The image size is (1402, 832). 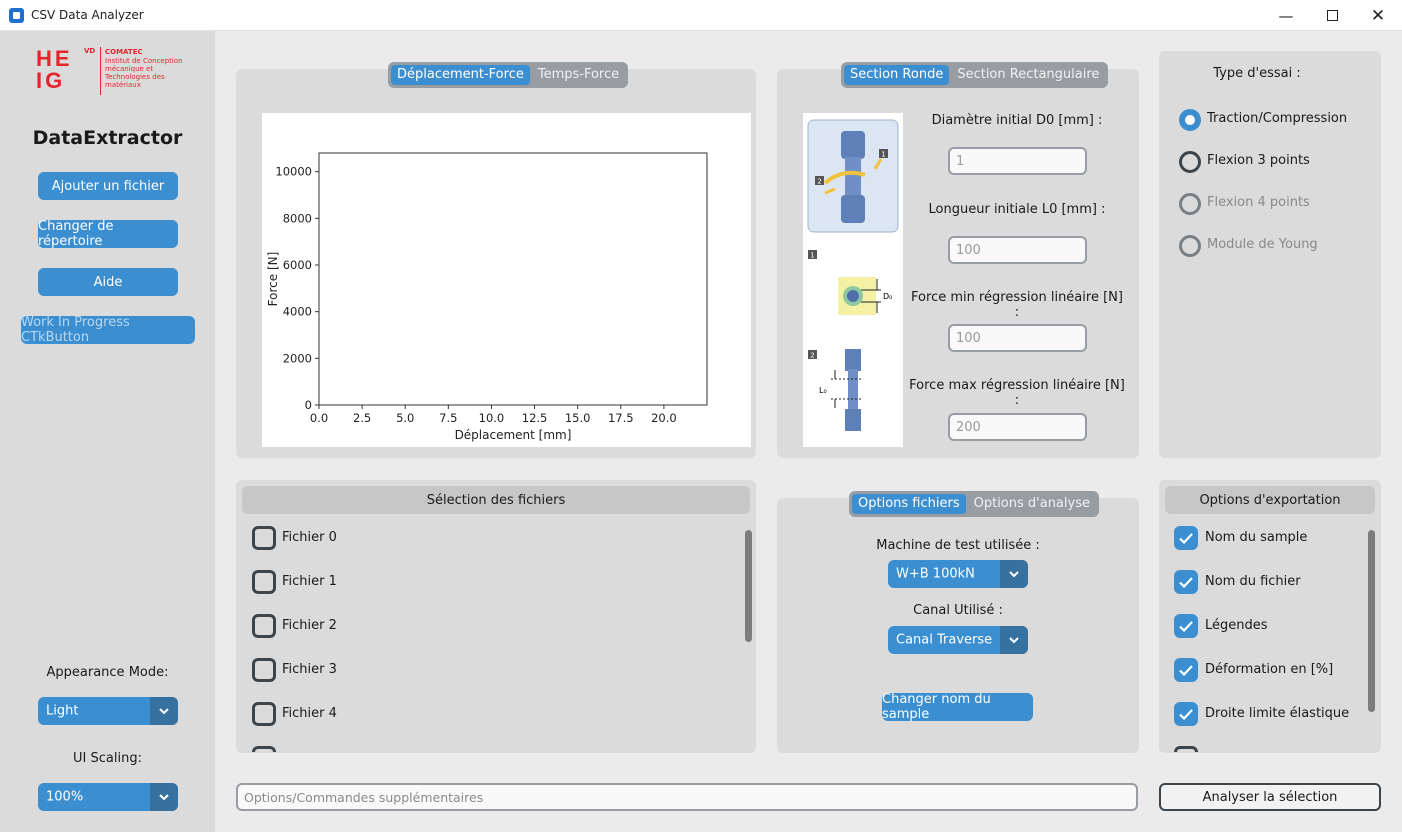 What do you see at coordinates (1017, 305) in the screenshot?
I see `force-min-label: Force min régression linéaire [N] :` at bounding box center [1017, 305].